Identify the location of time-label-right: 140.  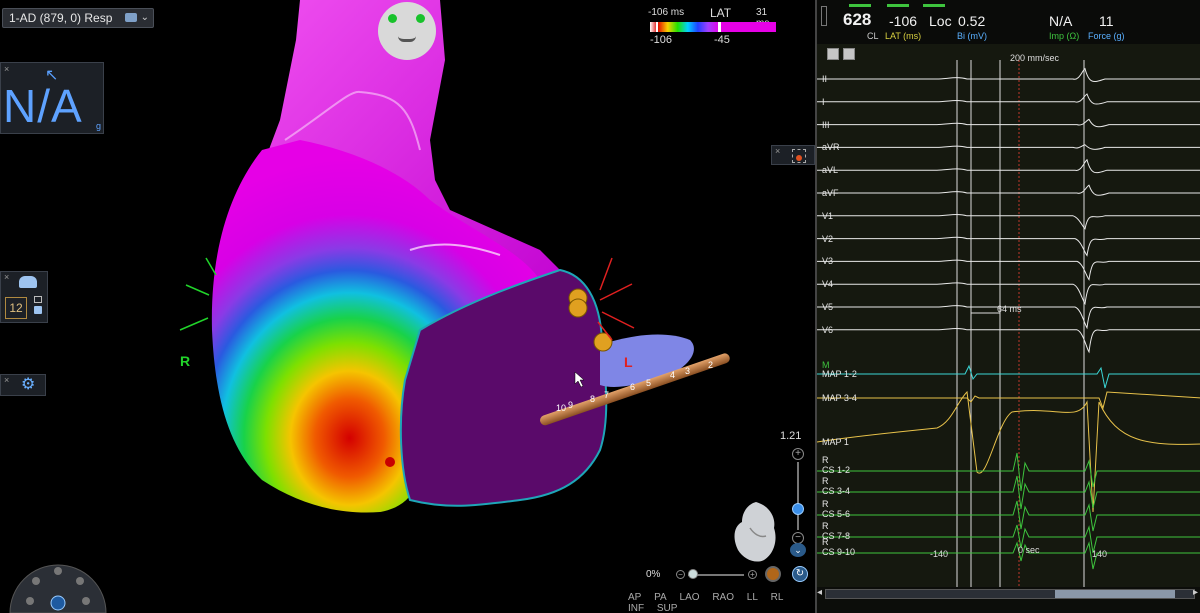
(1100, 554).